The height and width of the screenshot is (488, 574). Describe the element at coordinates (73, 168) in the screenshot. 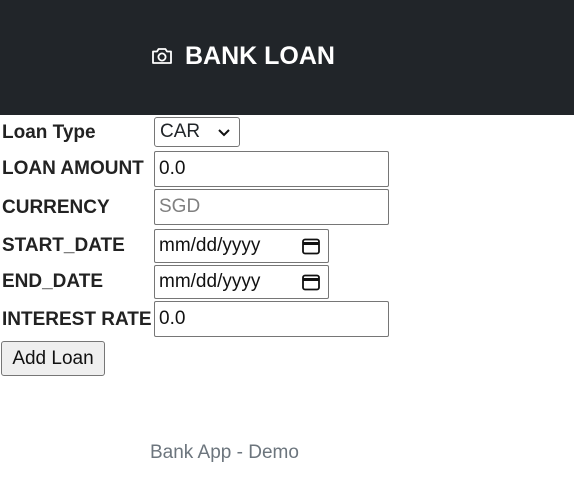

I see `loan-amount-label: LOAN AMOUNT` at that location.